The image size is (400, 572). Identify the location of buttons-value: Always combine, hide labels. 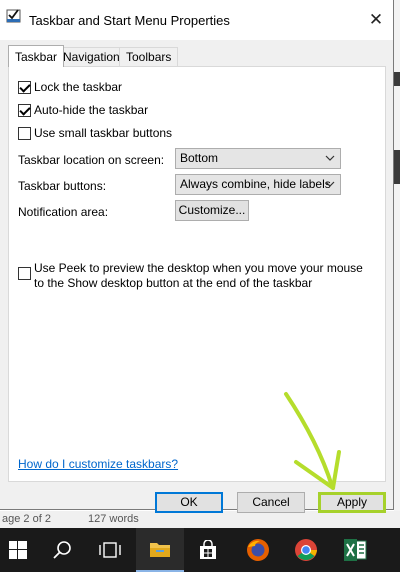
(255, 184).